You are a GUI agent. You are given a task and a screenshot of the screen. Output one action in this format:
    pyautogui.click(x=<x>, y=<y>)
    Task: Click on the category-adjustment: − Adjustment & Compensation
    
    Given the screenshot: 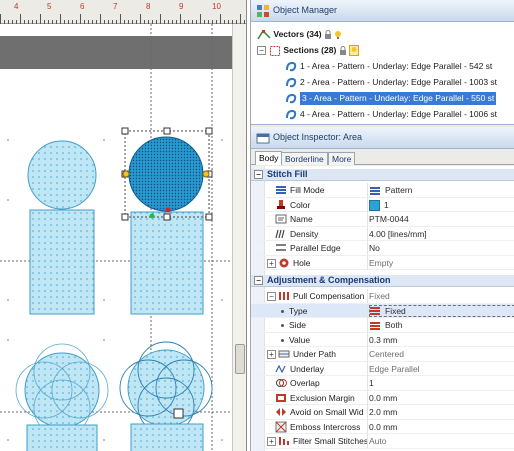 What is the action you would take?
    pyautogui.click(x=382, y=281)
    